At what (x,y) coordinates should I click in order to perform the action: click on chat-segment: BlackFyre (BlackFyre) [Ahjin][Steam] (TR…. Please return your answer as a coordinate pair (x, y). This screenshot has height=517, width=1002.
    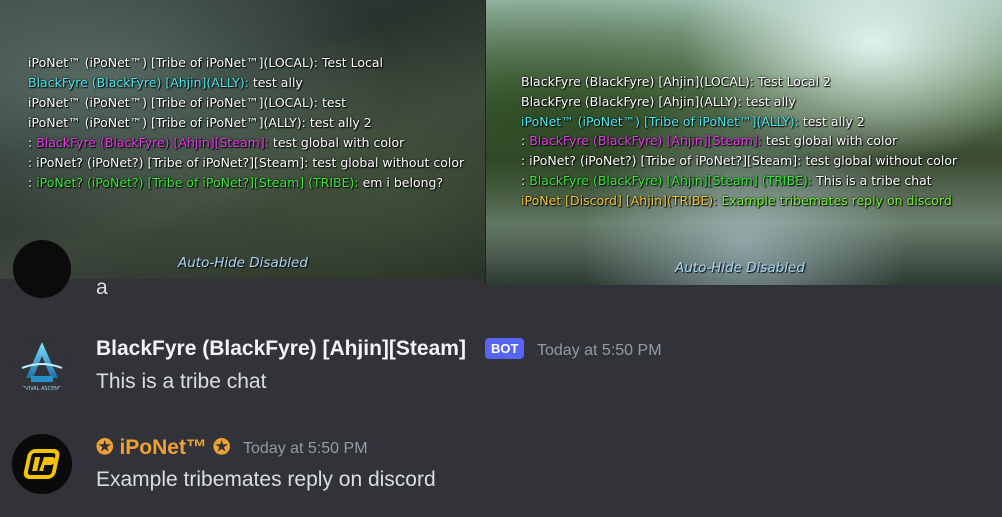
    Looking at the image, I should click on (673, 180).